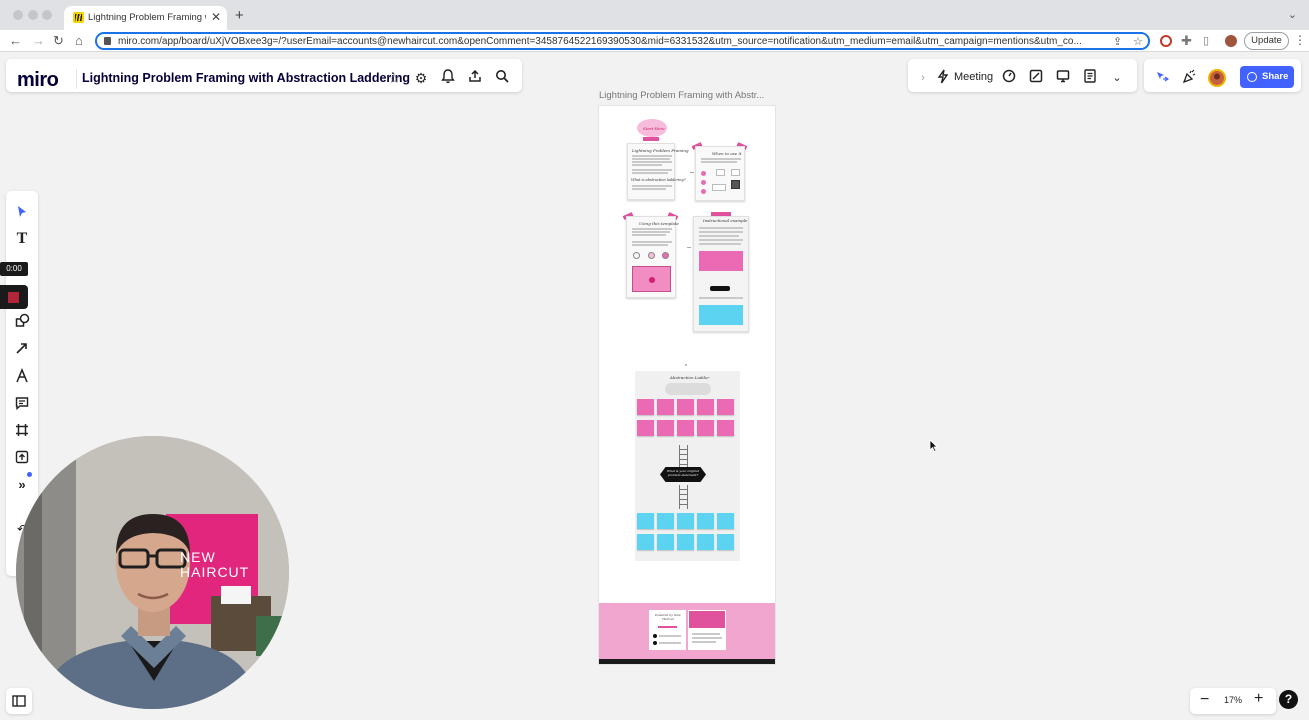 Image resolution: width=1309 pixels, height=720 pixels. I want to click on powered-by-label: Powered by New Haircut, so click(668, 617).